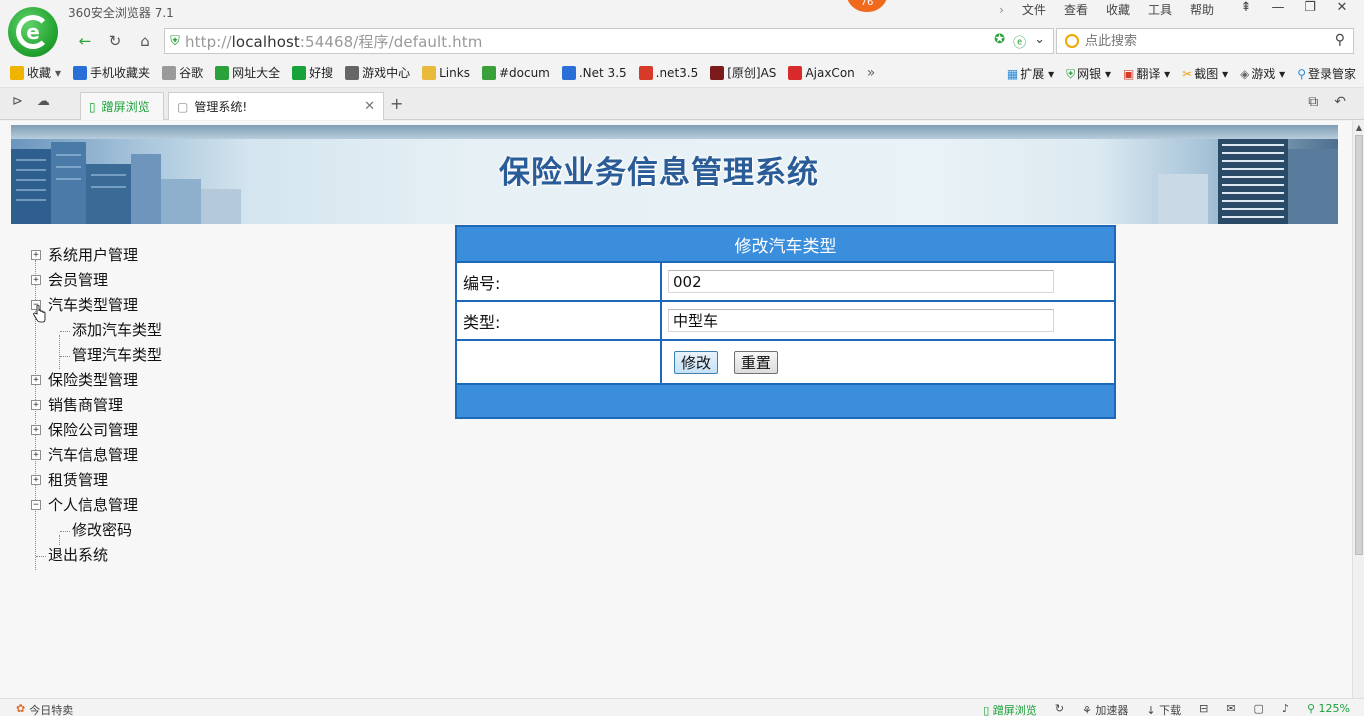 The height and width of the screenshot is (716, 1364). What do you see at coordinates (44, 709) in the screenshot?
I see `status-left: ✿ 今日特卖` at bounding box center [44, 709].